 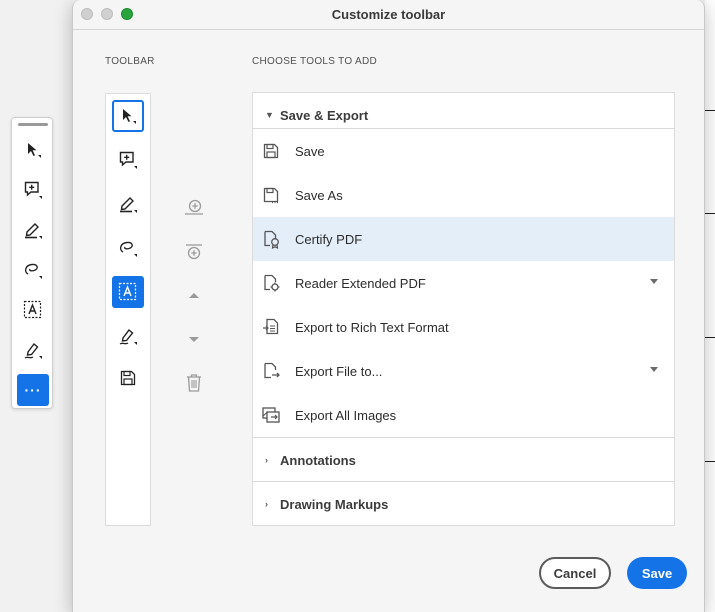 I want to click on save-button: Save, so click(x=657, y=573).